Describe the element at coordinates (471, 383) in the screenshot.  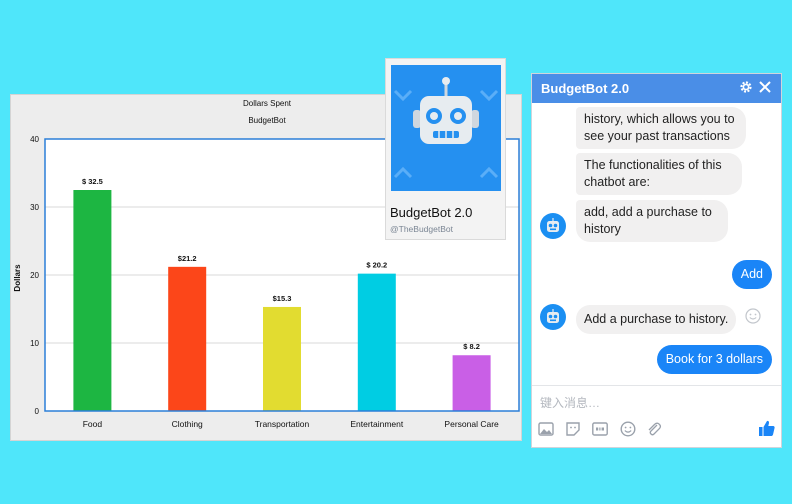
I see `bar-personal-care` at that location.